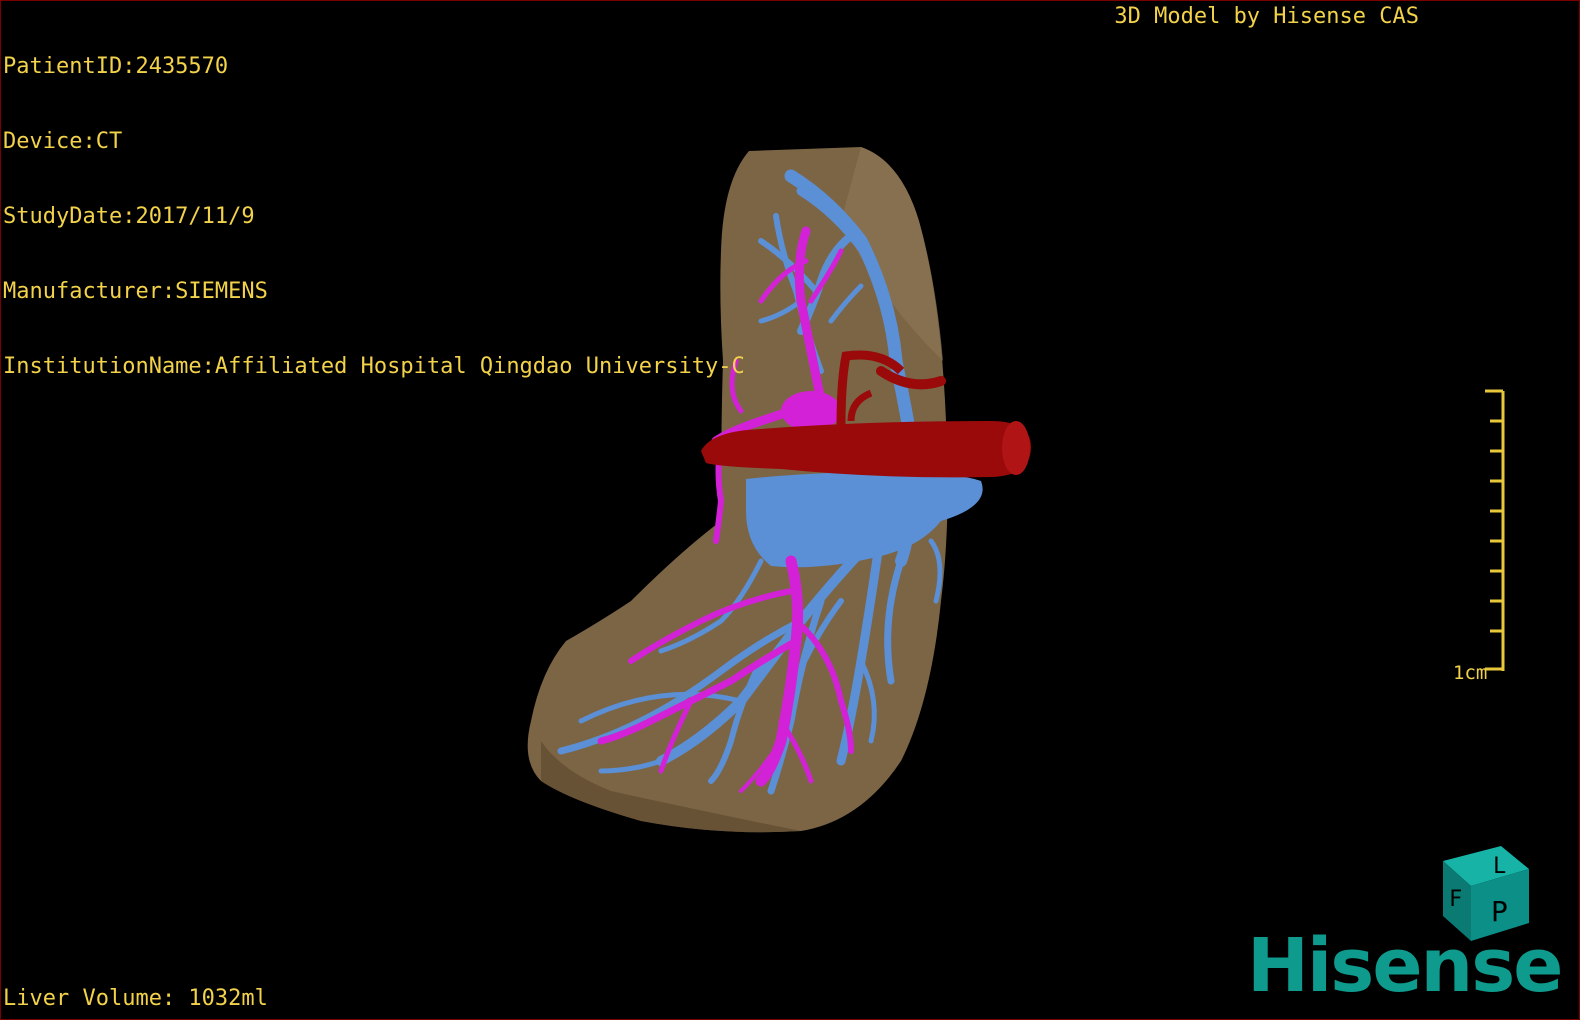 This screenshot has width=1580, height=1020. Describe the element at coordinates (63, 141) in the screenshot. I see `device: Device:CT` at that location.